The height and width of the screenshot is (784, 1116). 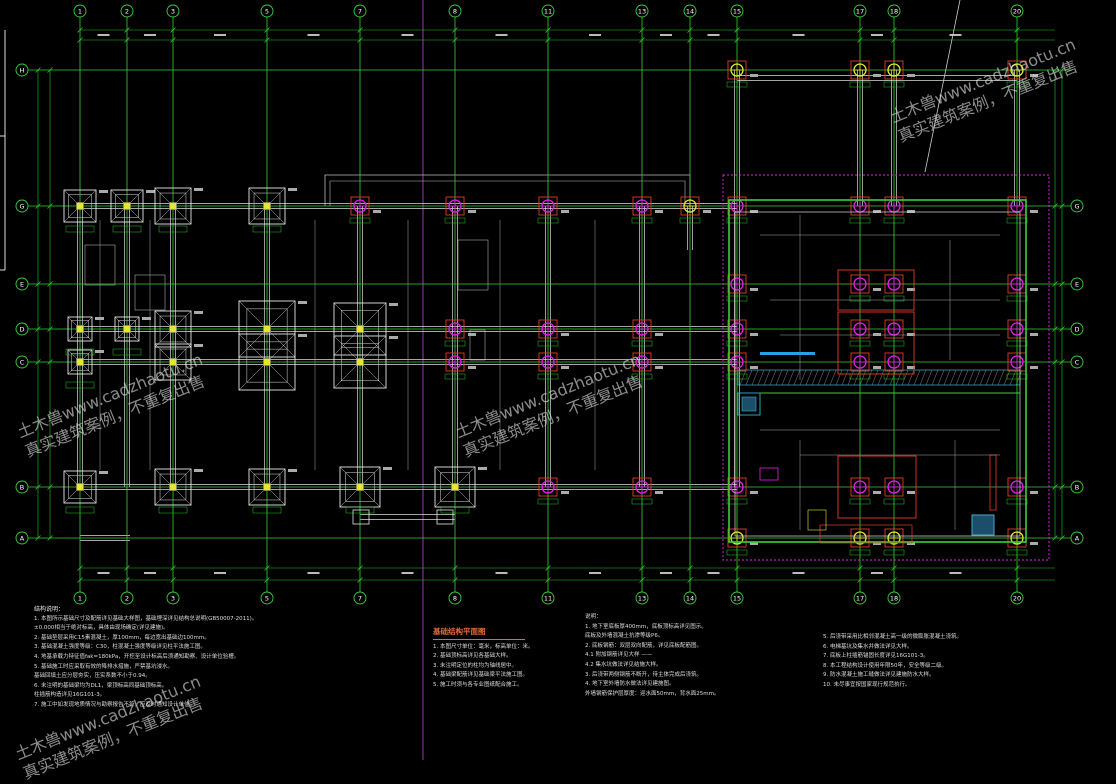 What do you see at coordinates (1077, 285) in the screenshot?
I see `axis-bubble-right-E-label: E` at bounding box center [1077, 285].